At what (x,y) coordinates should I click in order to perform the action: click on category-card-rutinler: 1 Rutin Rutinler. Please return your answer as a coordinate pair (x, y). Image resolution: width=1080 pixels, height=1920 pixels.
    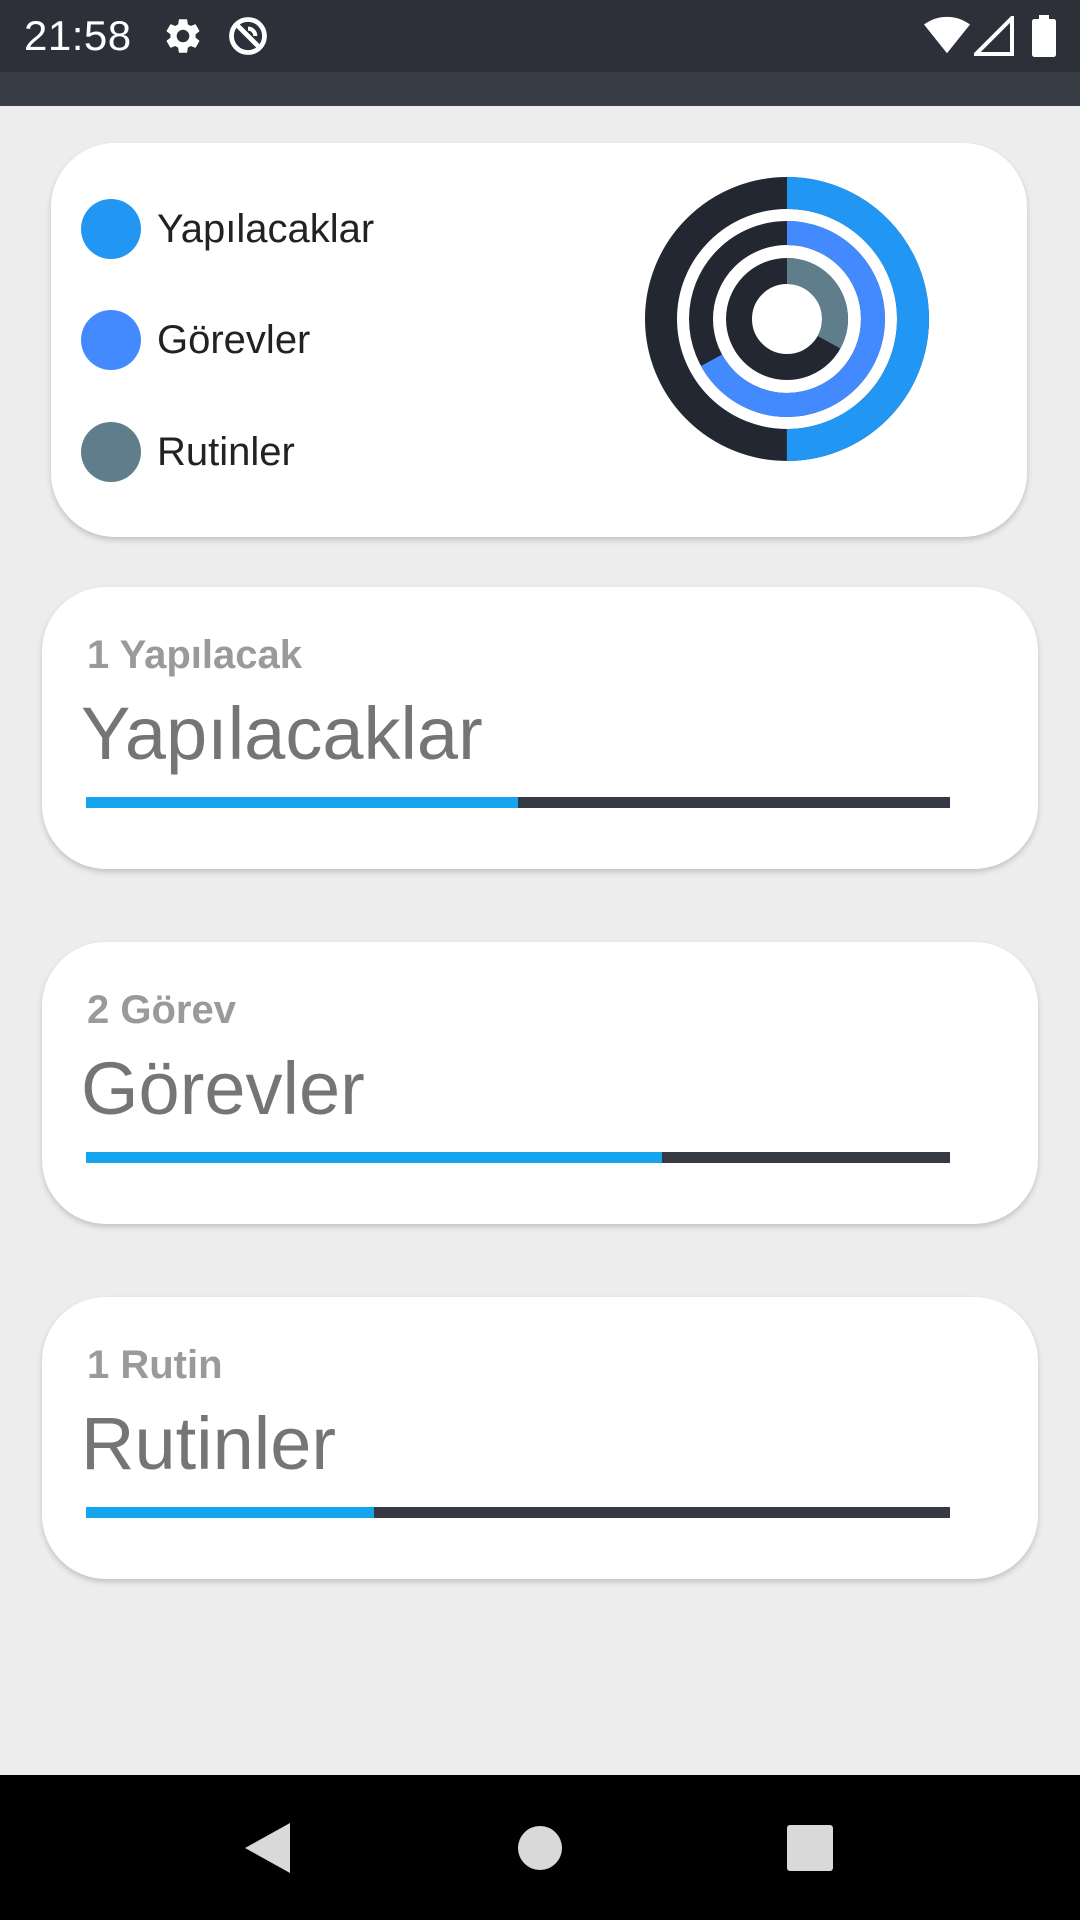
    Looking at the image, I should click on (540, 1438).